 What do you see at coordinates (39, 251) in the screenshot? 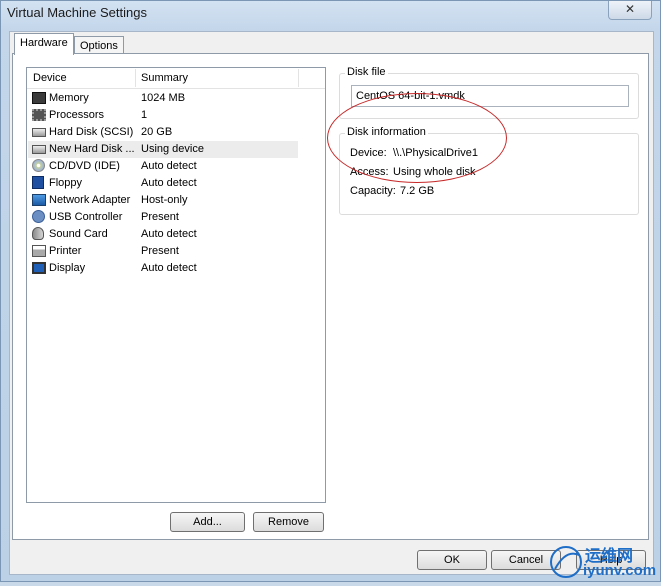
I see `printer-icon` at bounding box center [39, 251].